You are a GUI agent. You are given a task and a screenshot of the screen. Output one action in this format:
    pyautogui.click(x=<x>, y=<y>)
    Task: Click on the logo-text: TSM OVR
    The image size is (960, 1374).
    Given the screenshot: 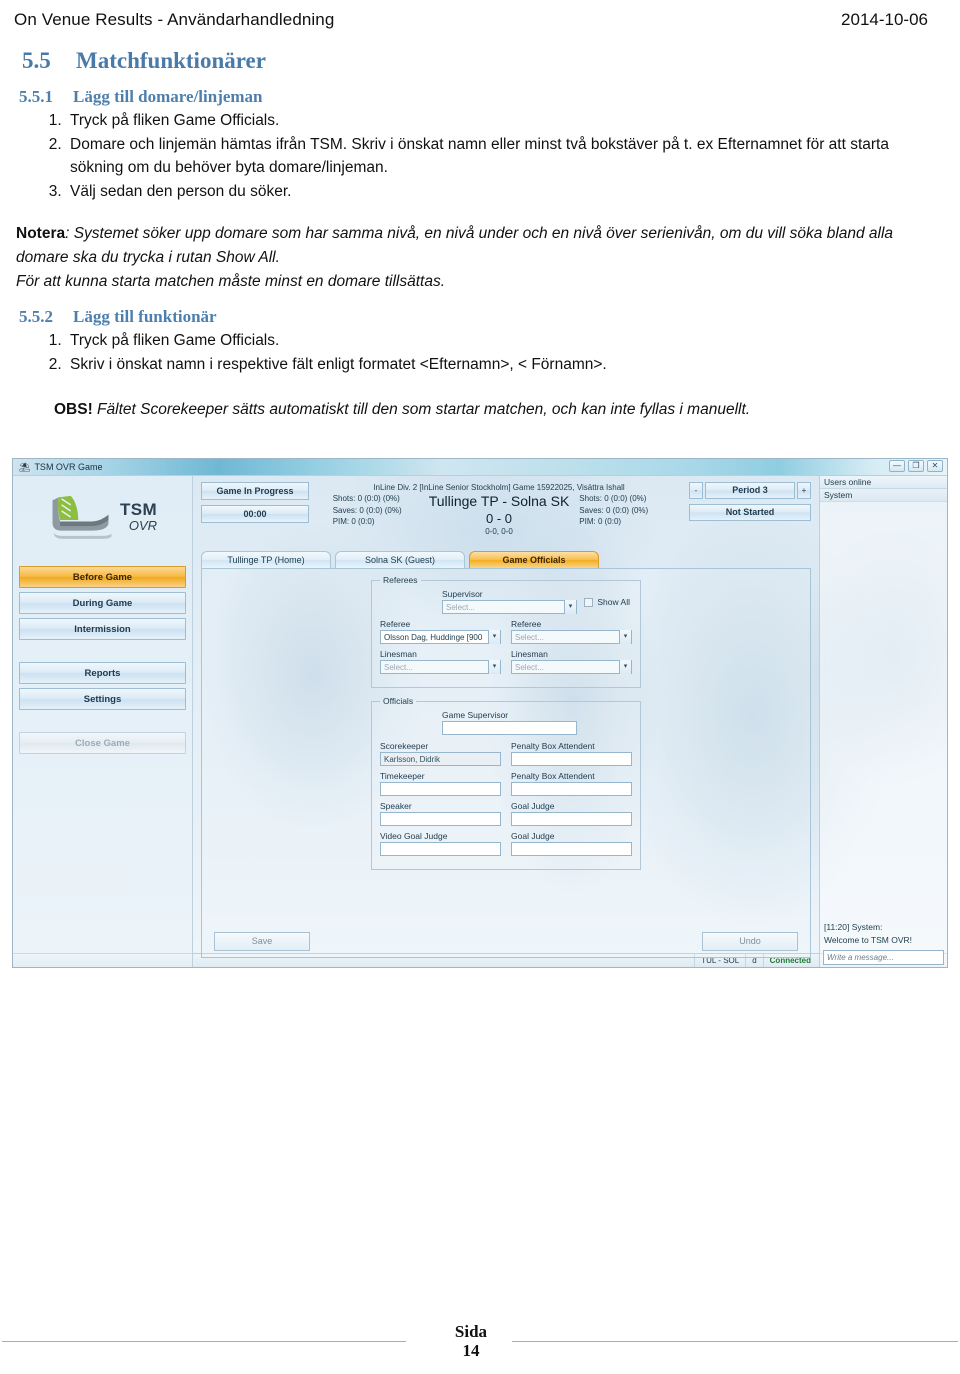 What is the action you would take?
    pyautogui.click(x=138, y=516)
    